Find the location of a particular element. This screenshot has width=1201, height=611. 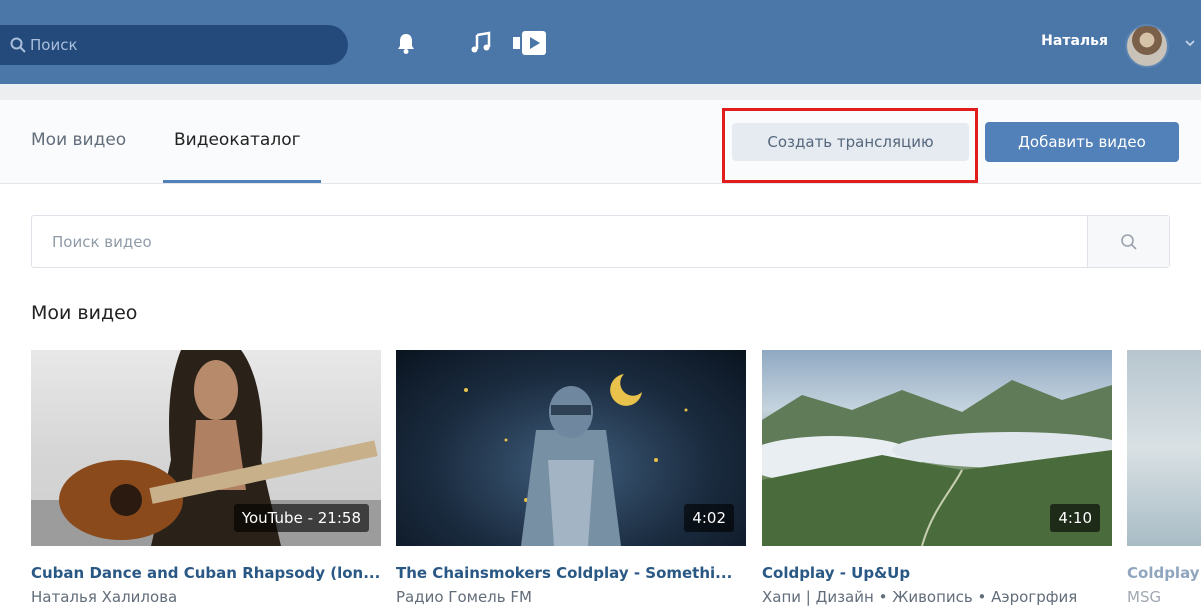

chevron-down-icon is located at coordinates (1190, 43).